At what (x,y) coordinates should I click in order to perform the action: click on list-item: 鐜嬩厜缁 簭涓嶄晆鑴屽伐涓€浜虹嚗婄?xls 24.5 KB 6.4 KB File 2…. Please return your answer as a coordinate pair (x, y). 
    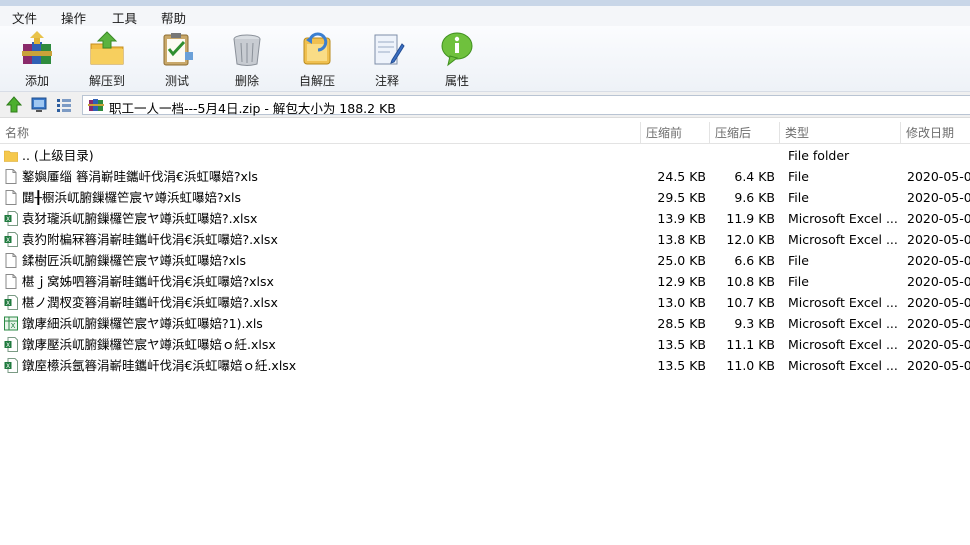
    Looking at the image, I should click on (485, 176).